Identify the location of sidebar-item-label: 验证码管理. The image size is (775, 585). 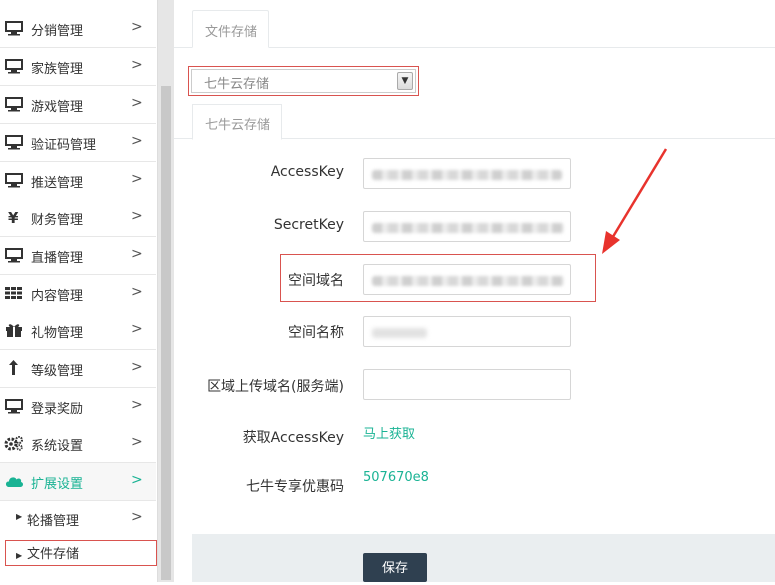
(64, 145).